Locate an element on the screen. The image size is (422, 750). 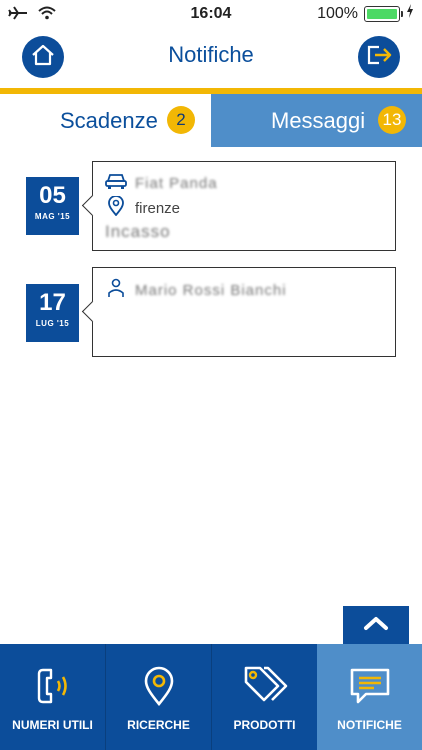
tab-scadenze: Scadenze 2 is located at coordinates (105, 120).